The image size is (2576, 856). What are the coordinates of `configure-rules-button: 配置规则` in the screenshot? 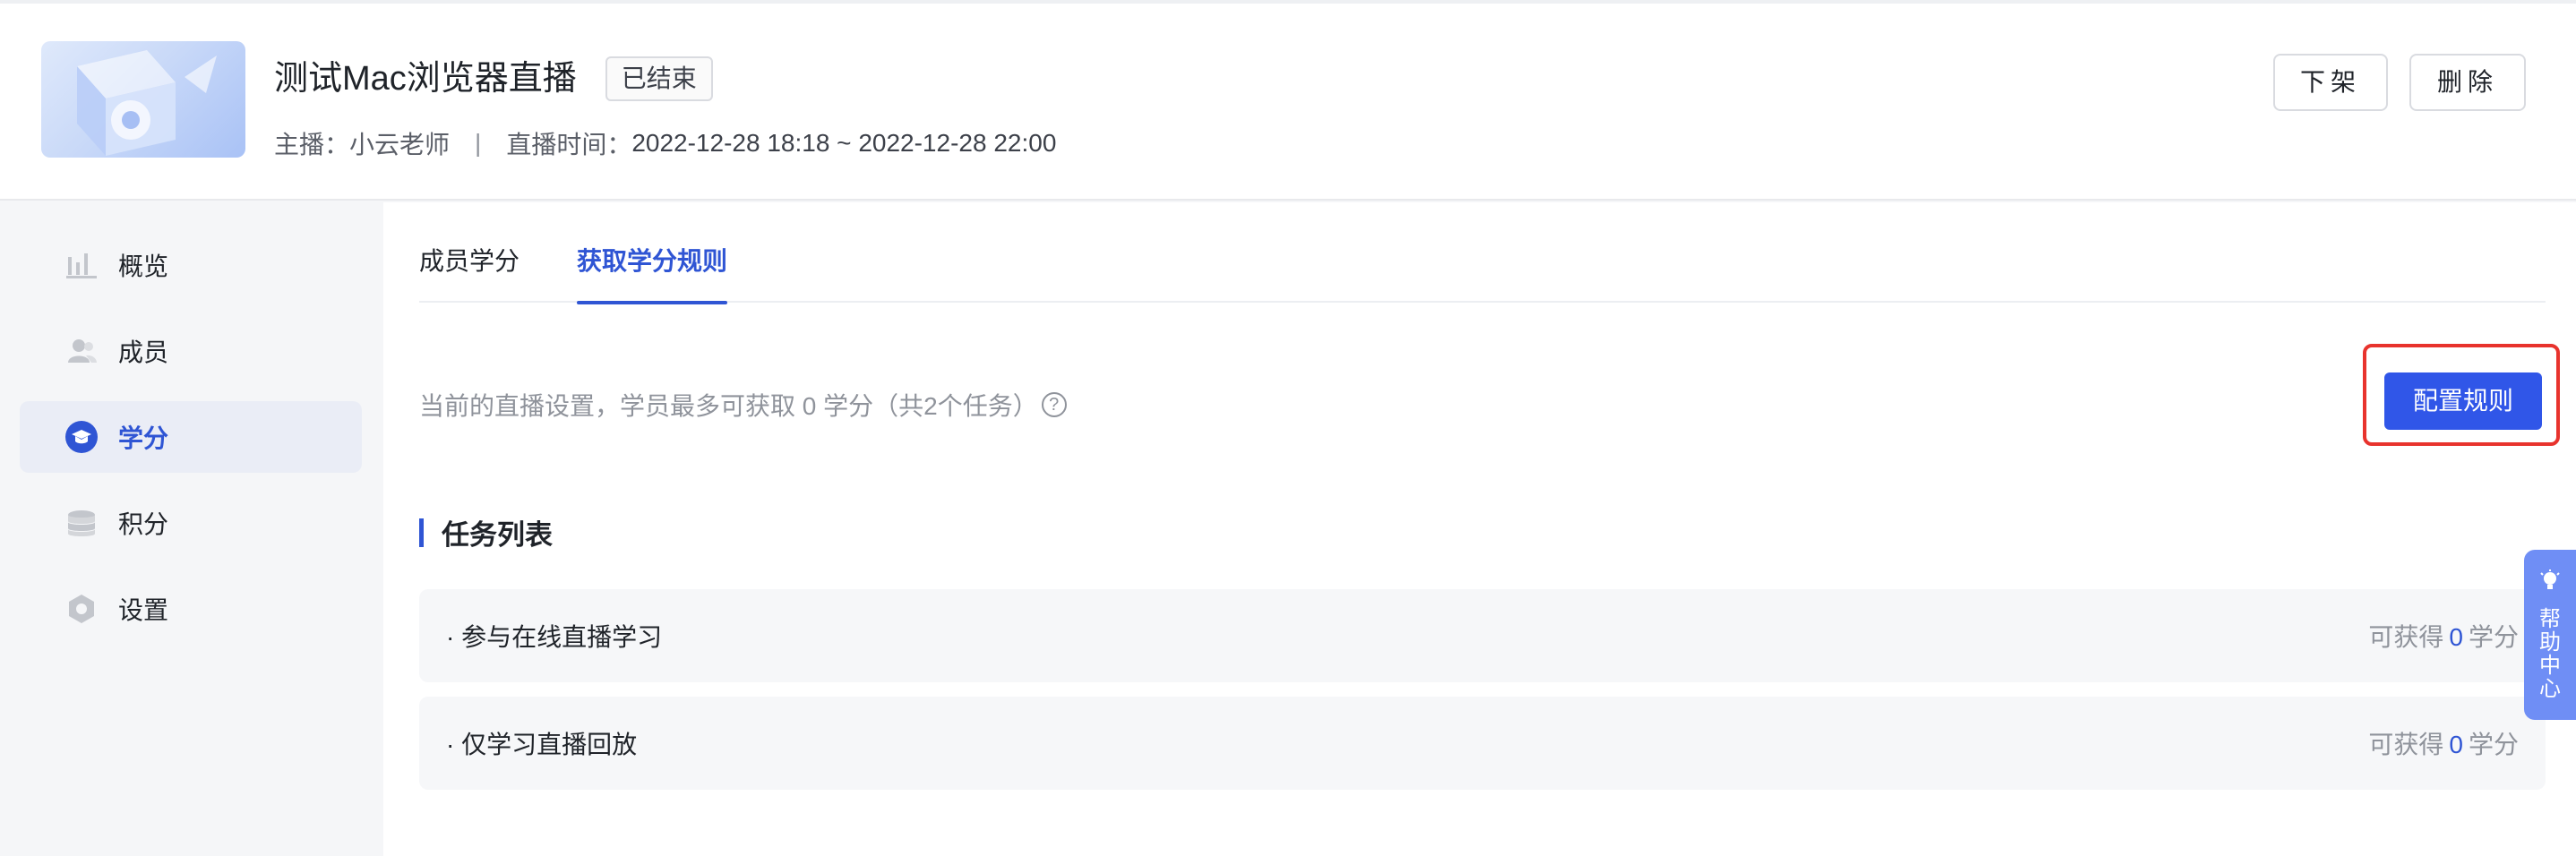 It's located at (2463, 401).